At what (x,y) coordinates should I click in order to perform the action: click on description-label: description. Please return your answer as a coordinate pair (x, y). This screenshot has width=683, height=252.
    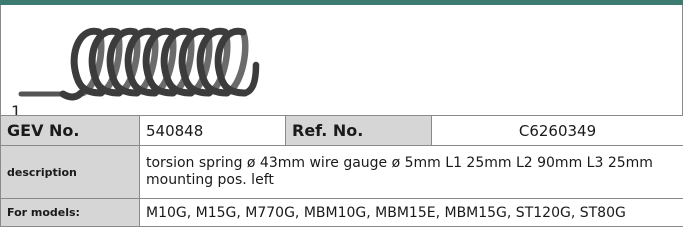
    Looking at the image, I should click on (70, 172).